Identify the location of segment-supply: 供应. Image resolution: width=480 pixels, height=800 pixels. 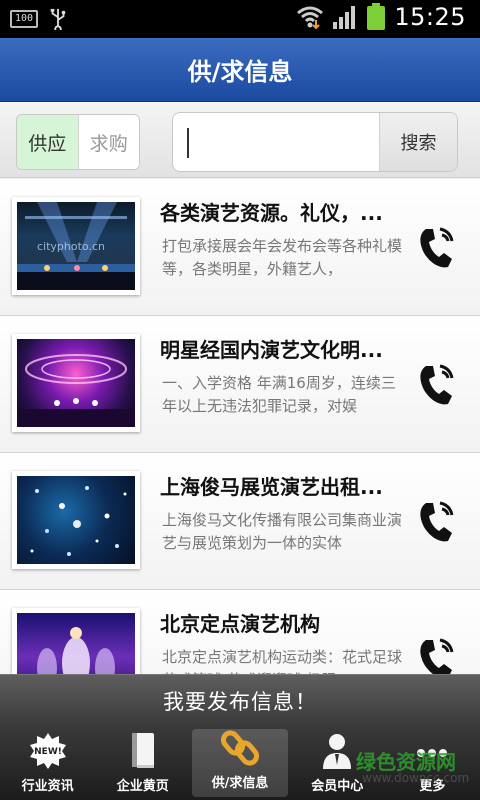
(48, 142).